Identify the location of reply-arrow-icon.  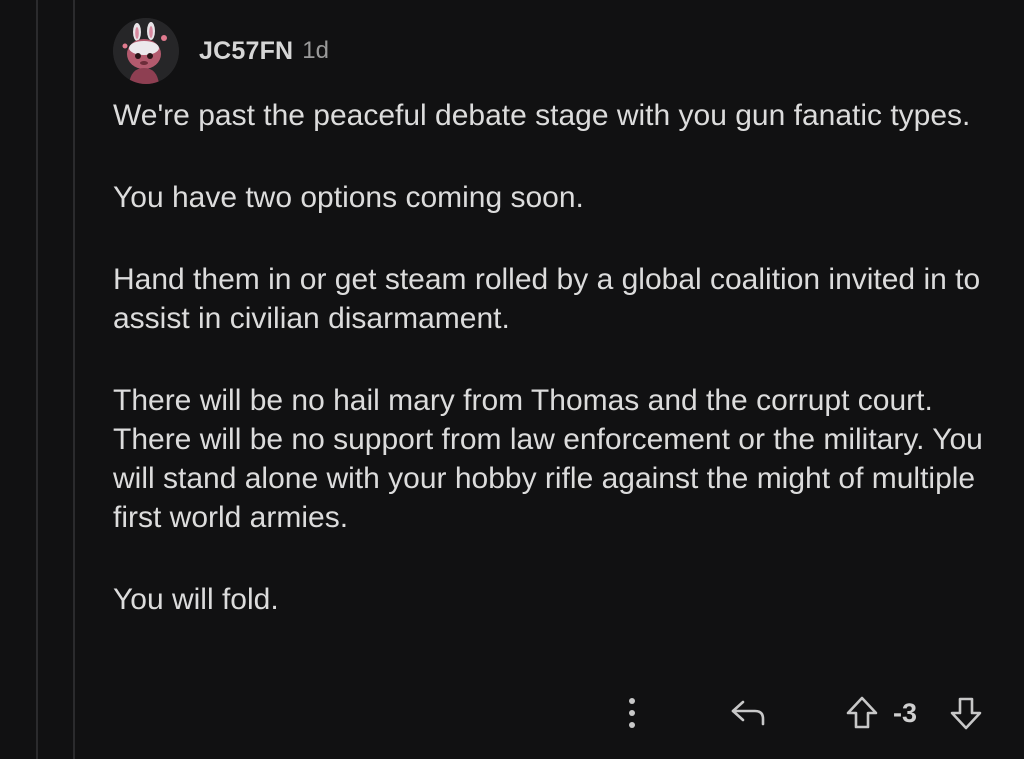
(748, 713).